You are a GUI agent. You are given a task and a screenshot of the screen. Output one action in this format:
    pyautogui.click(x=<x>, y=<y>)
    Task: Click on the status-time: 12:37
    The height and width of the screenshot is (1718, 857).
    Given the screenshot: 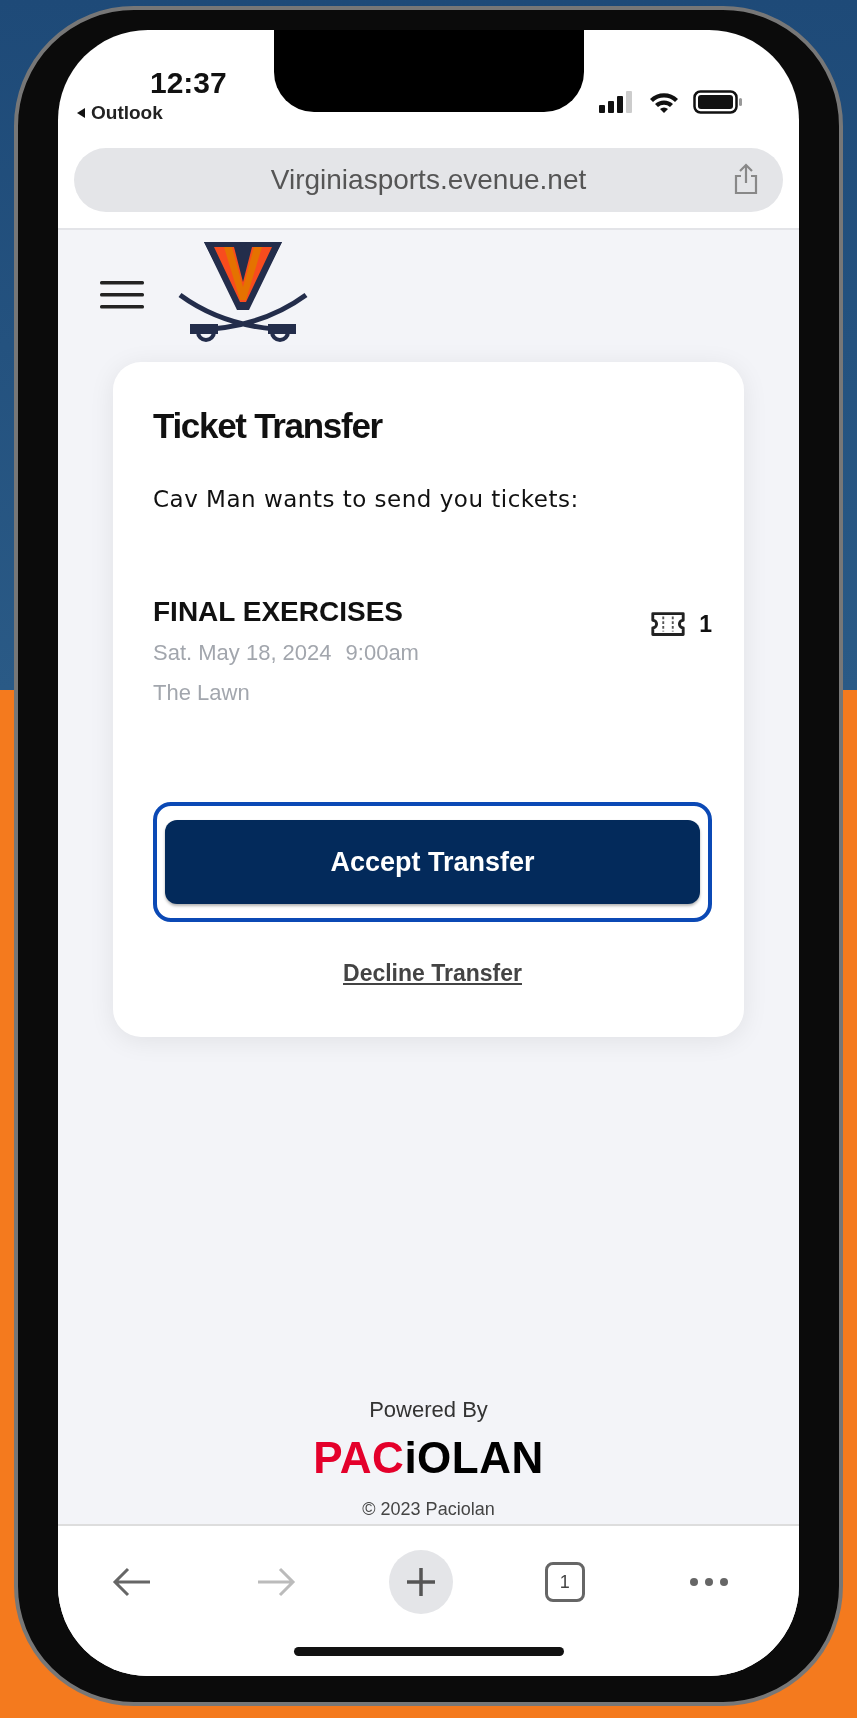 What is the action you would take?
    pyautogui.click(x=188, y=83)
    